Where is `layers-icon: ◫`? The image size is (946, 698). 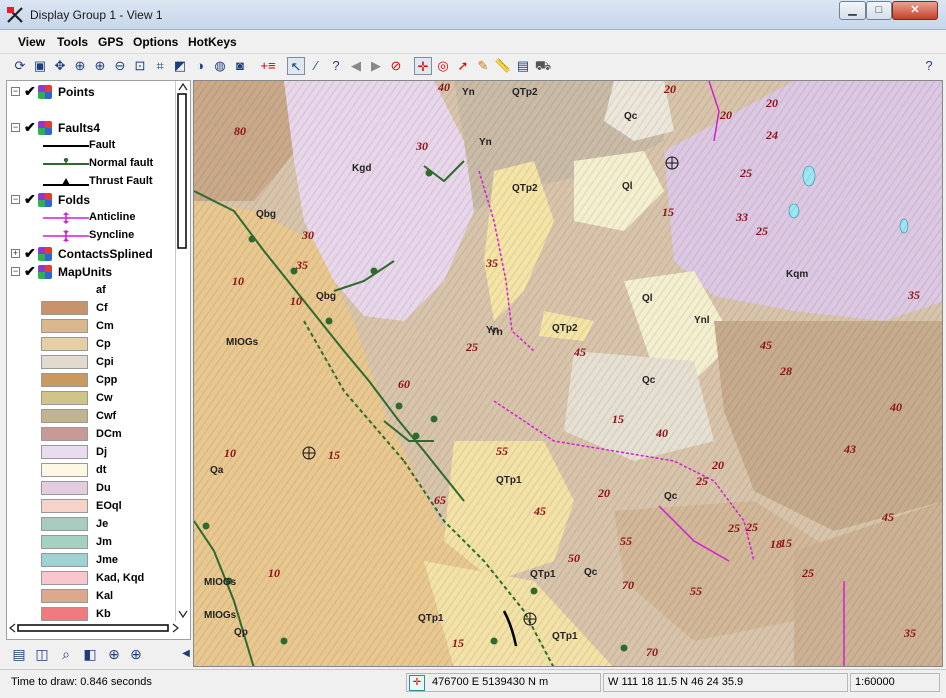 layers-icon: ◫ is located at coordinates (42, 654).